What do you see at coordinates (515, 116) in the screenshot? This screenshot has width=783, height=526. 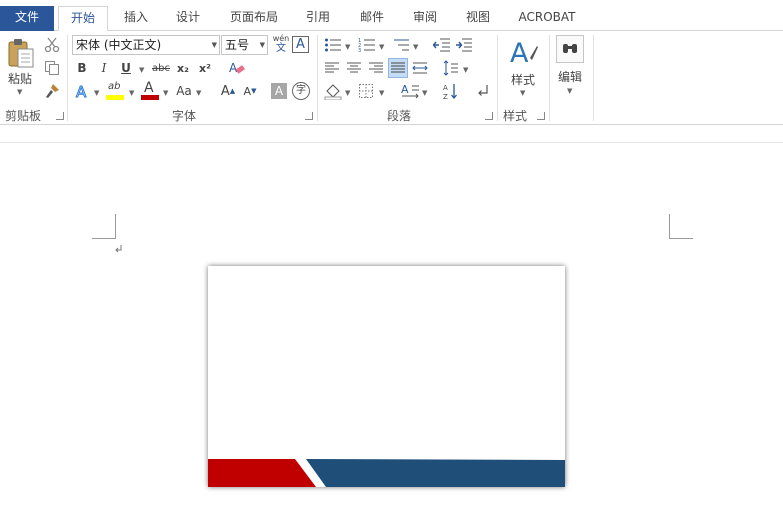 I see `styles-group-label: 样式` at bounding box center [515, 116].